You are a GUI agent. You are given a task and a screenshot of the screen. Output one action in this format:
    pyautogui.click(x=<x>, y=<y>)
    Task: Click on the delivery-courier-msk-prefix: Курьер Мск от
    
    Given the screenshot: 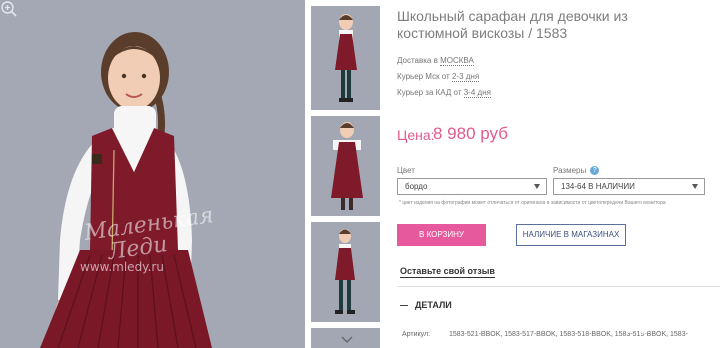 What is the action you would take?
    pyautogui.click(x=423, y=76)
    